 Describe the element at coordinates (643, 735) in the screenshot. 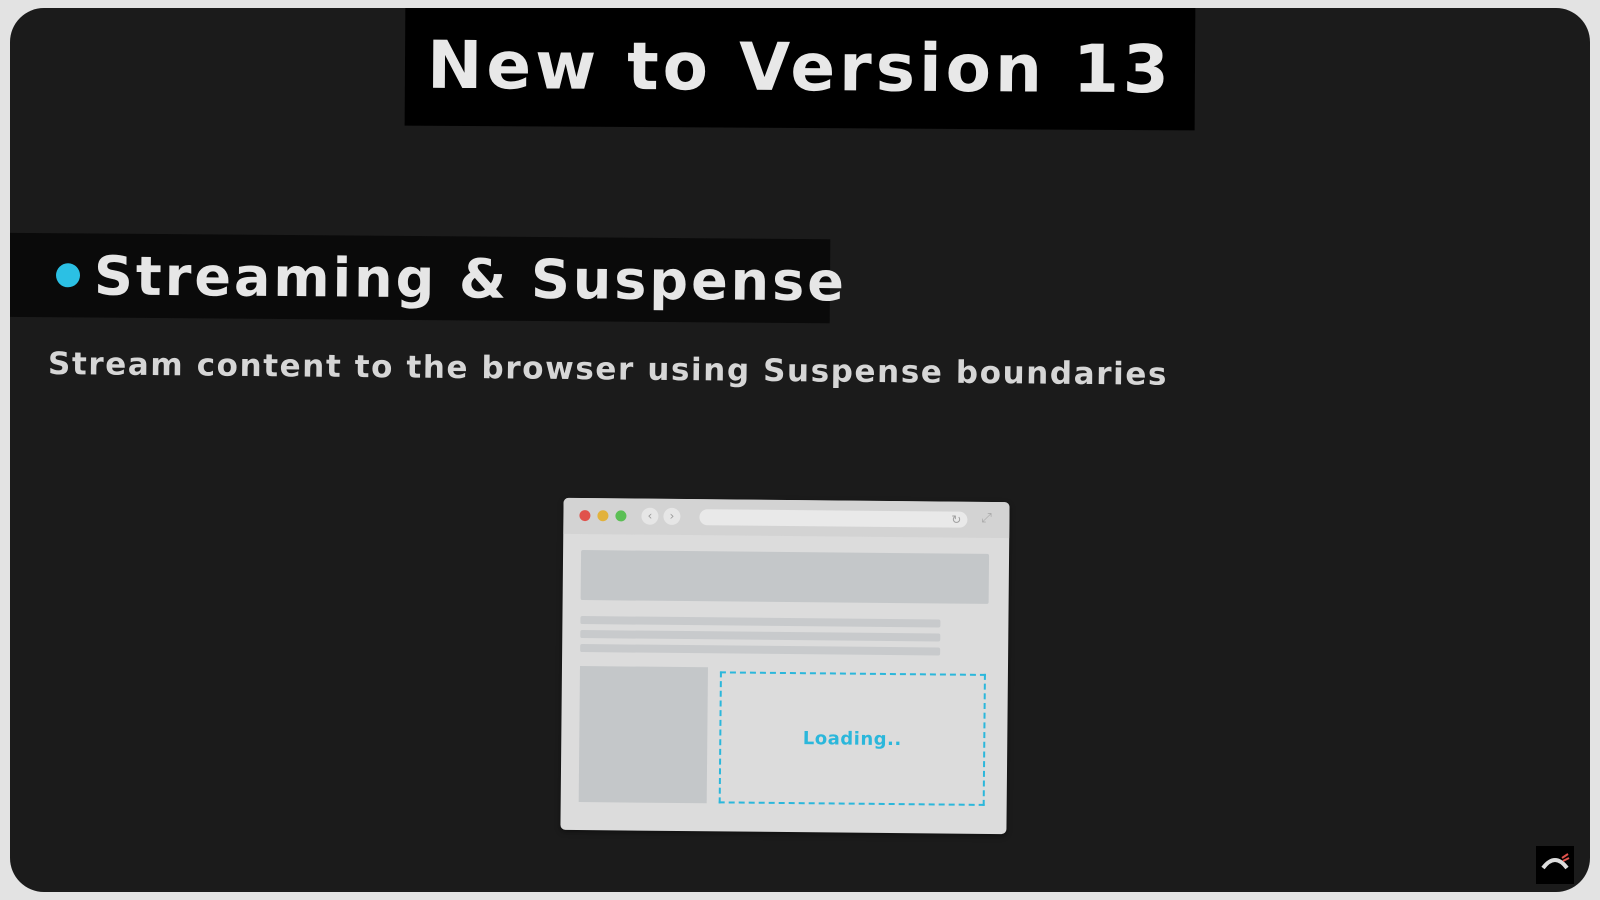

I see `placeholder-side-block` at that location.